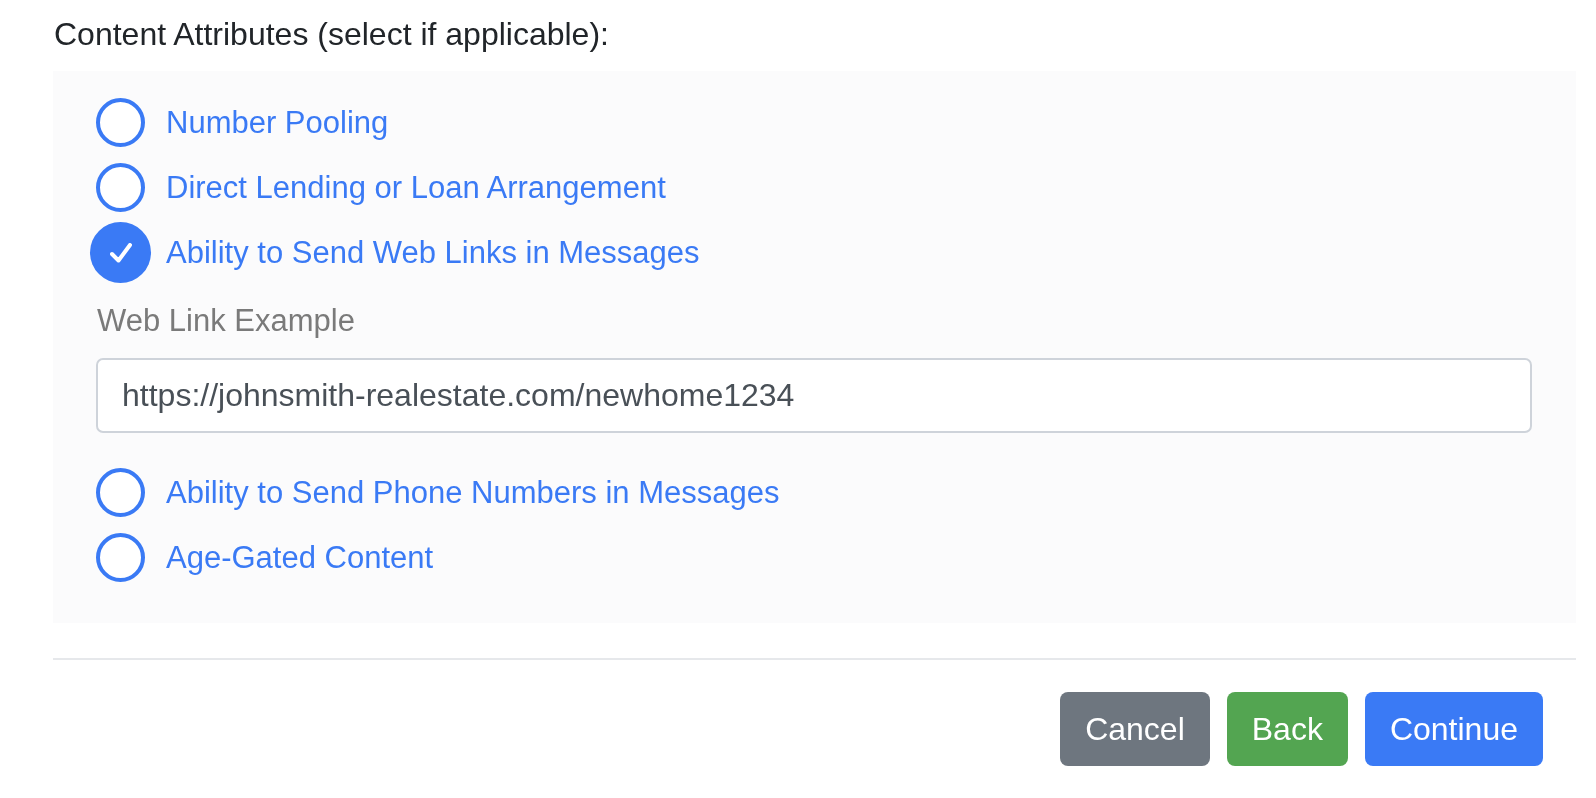 The height and width of the screenshot is (798, 1596). What do you see at coordinates (1287, 729) in the screenshot?
I see `action-button: Back` at bounding box center [1287, 729].